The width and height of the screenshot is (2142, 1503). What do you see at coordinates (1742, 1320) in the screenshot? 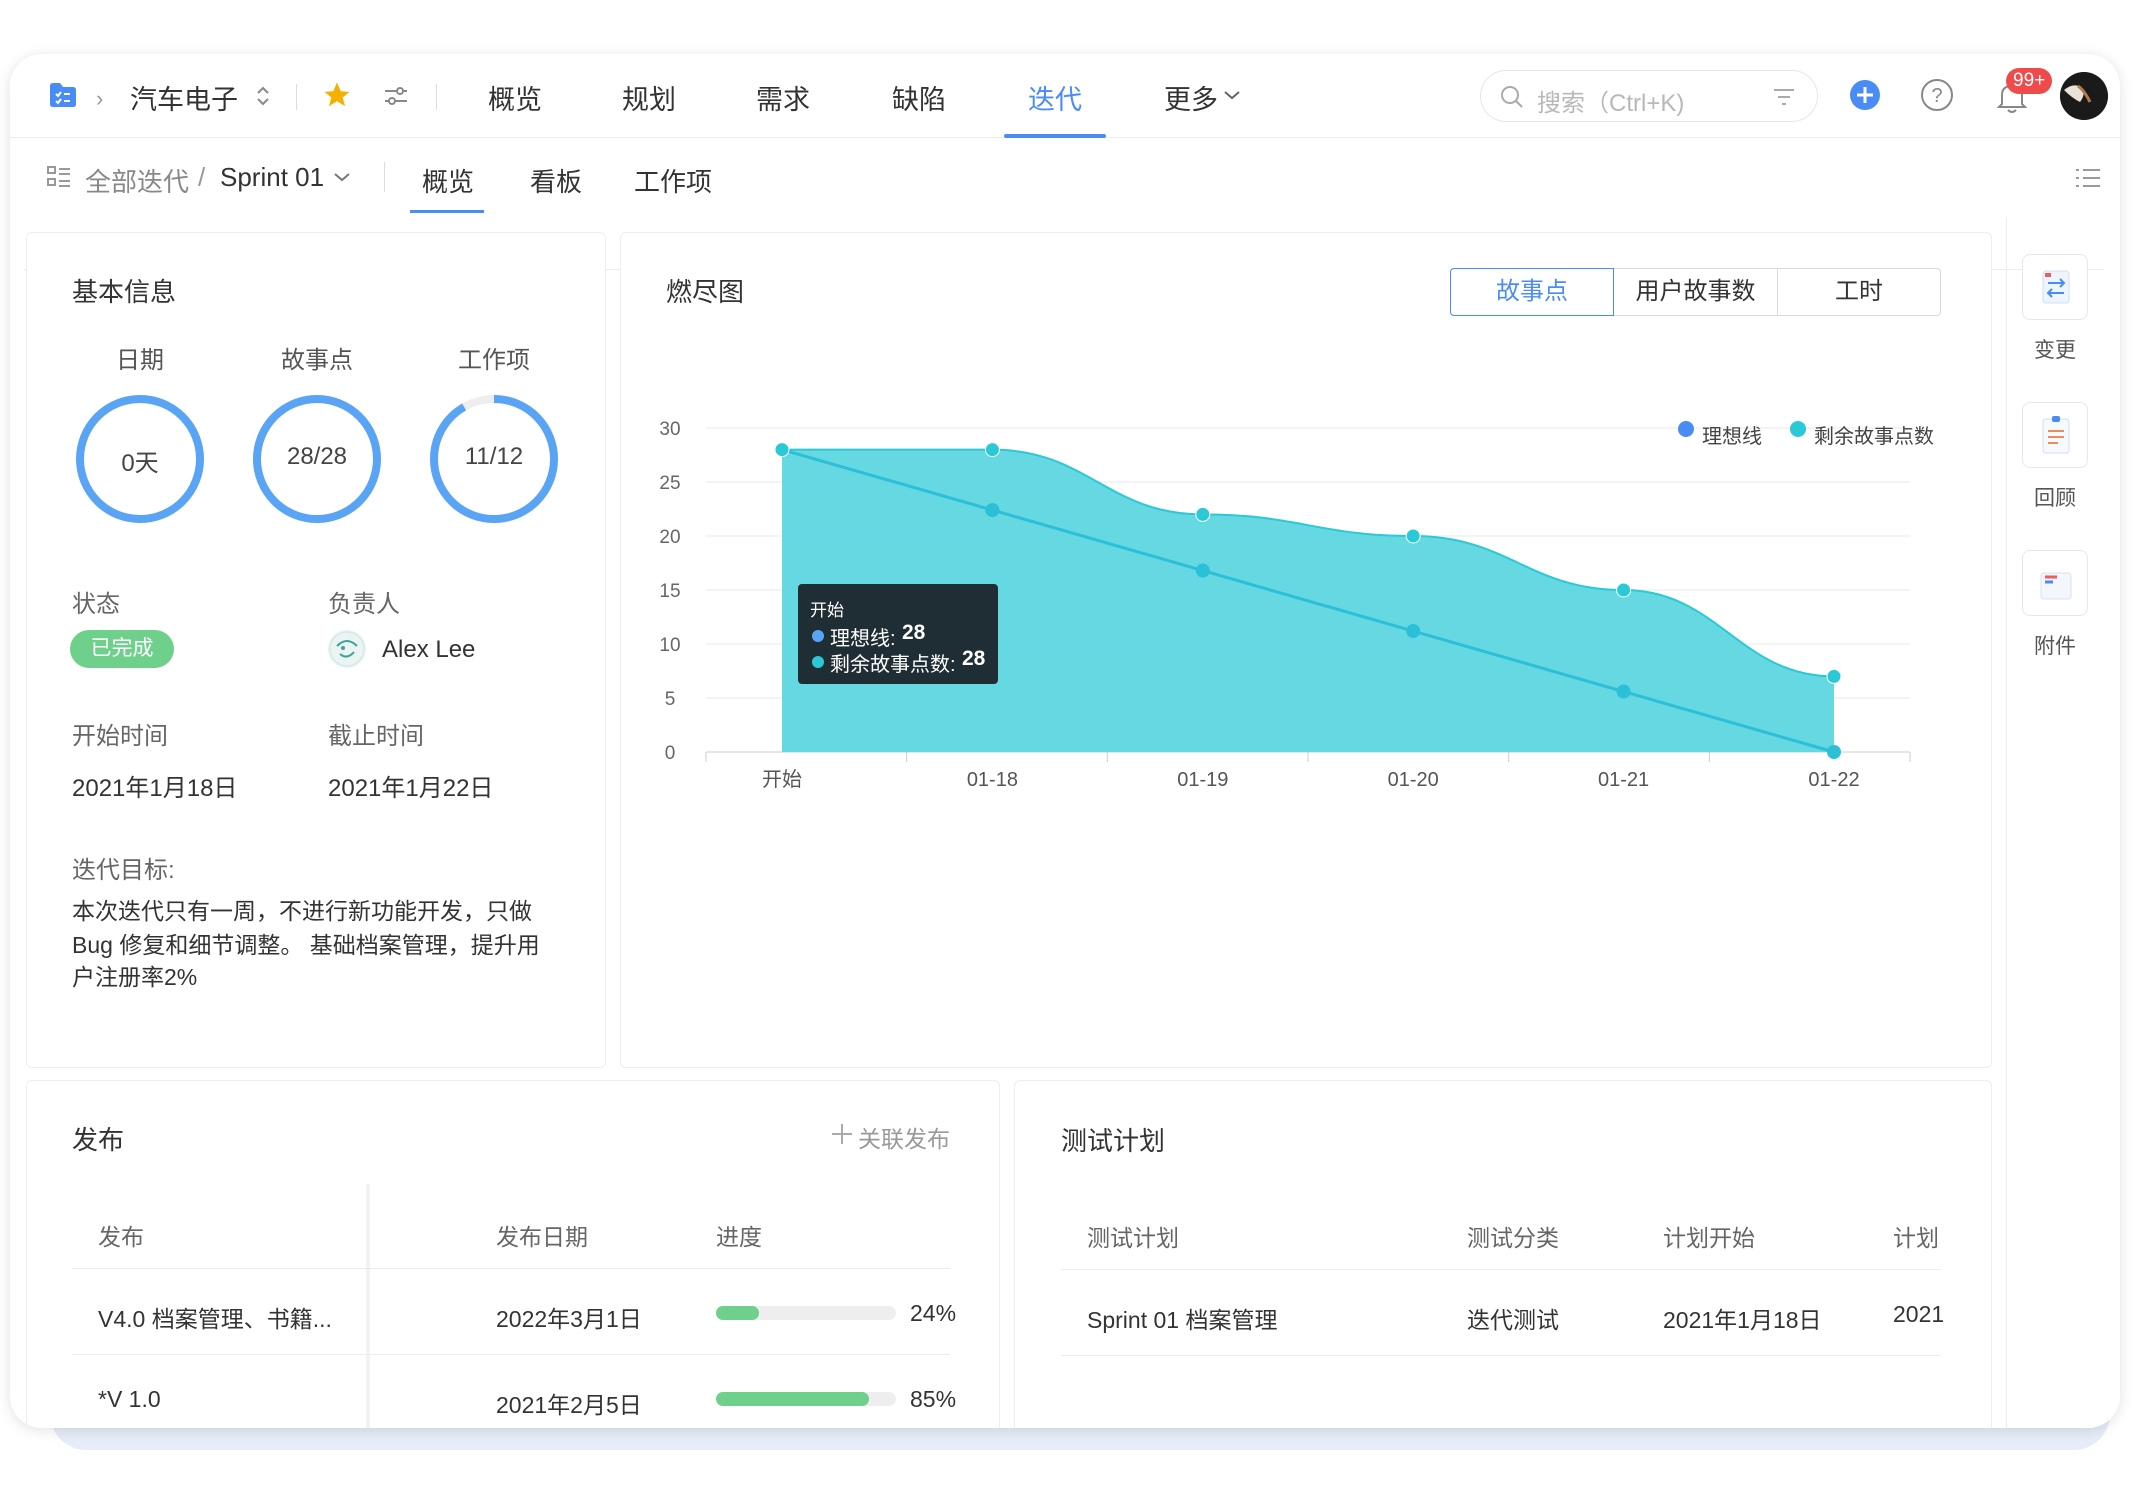
I see `test-row-1-start: 2021年1月18日` at bounding box center [1742, 1320].